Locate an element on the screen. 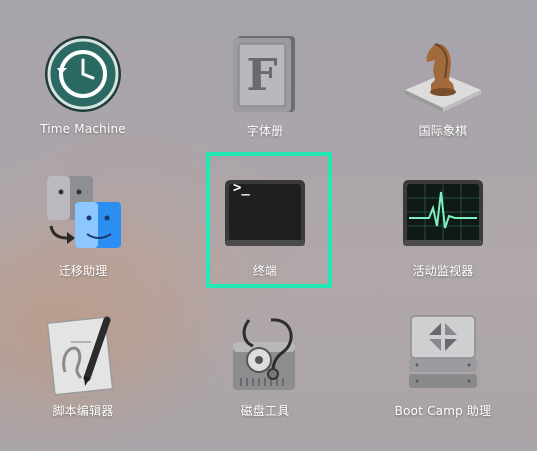 This screenshot has height=451, width=537. app-disk-utility: 磁盘工具 is located at coordinates (265, 370).